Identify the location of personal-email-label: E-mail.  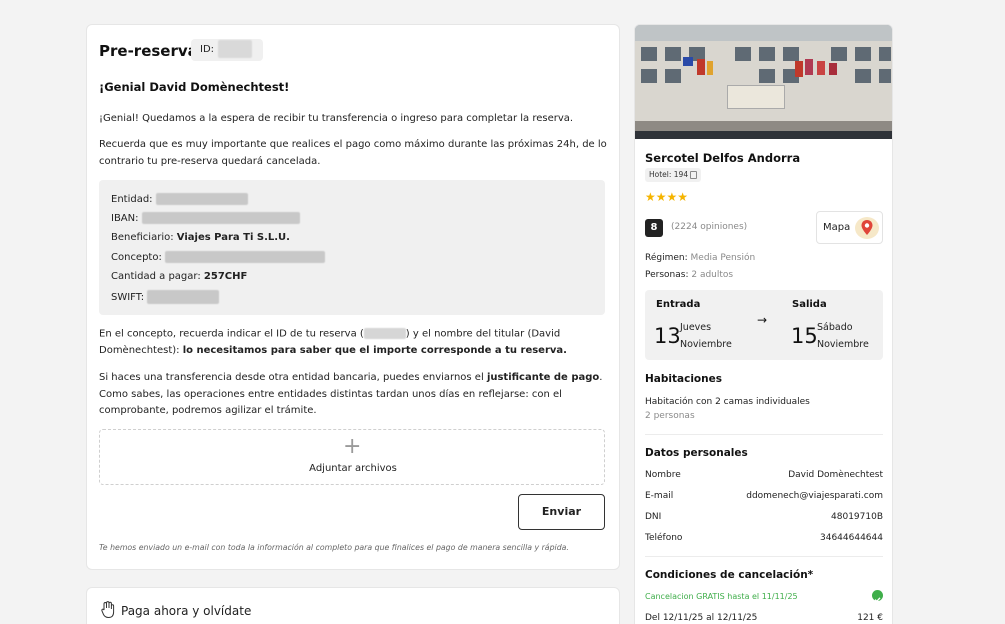
(659, 496).